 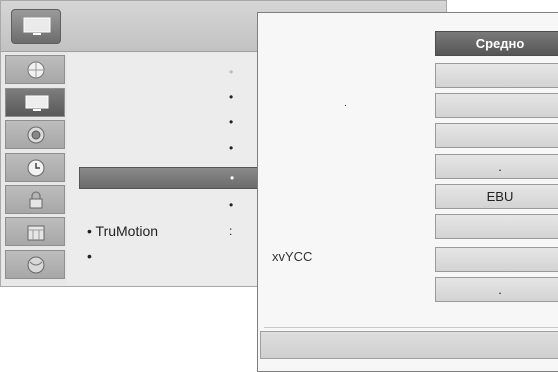 I want to click on row-label: • TruMotion, so click(x=123, y=231).